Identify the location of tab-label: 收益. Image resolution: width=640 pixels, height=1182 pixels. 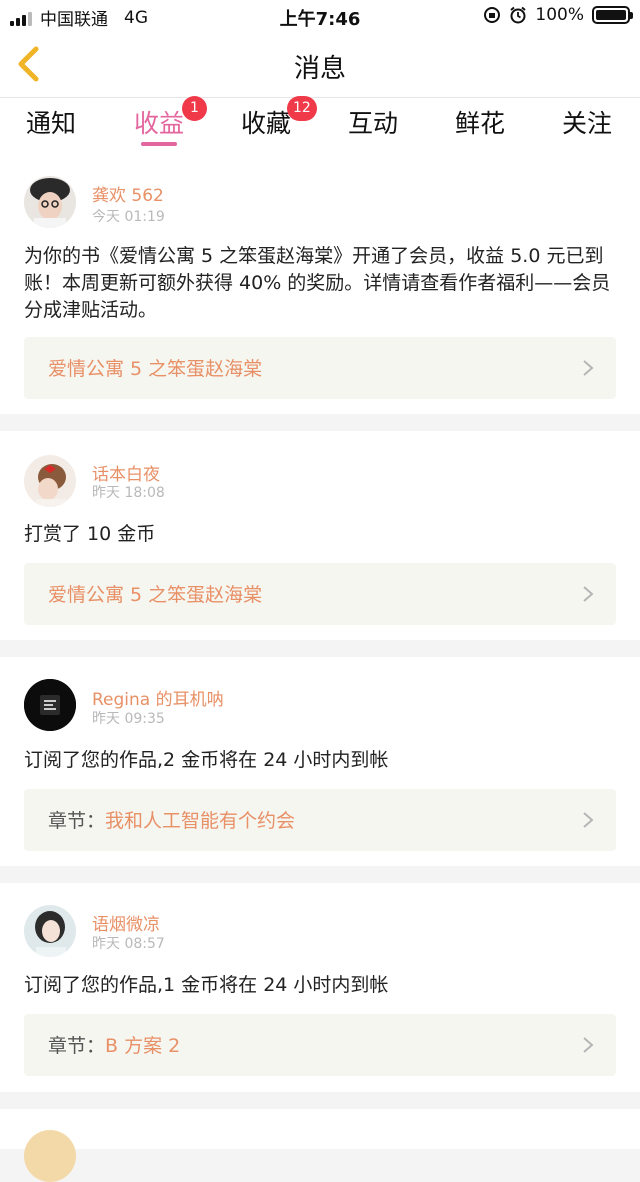
(158, 123).